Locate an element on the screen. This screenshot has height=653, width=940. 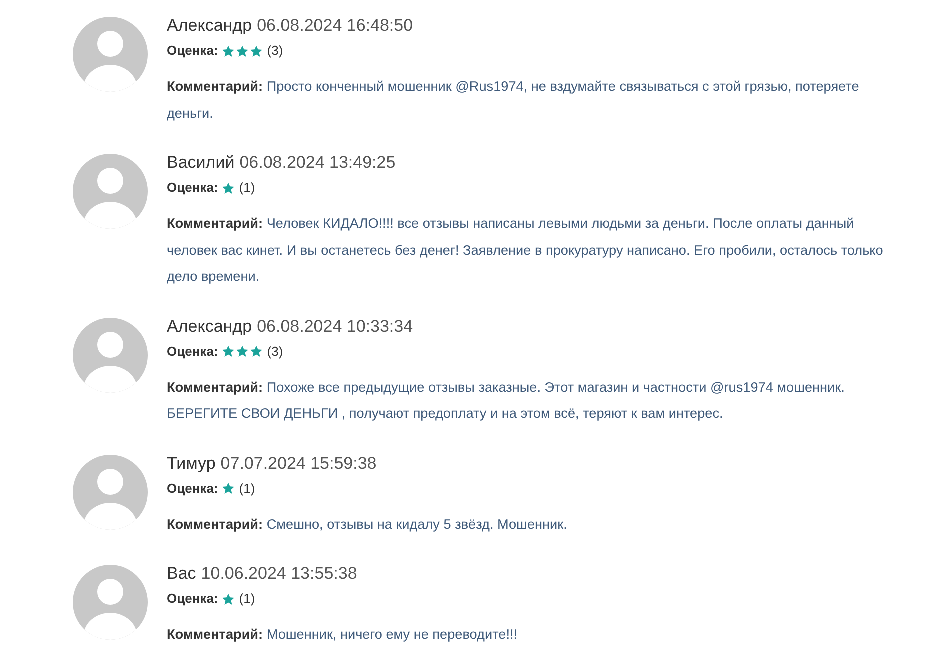
review-date: 07.07.2024 15:59:38 is located at coordinates (298, 463).